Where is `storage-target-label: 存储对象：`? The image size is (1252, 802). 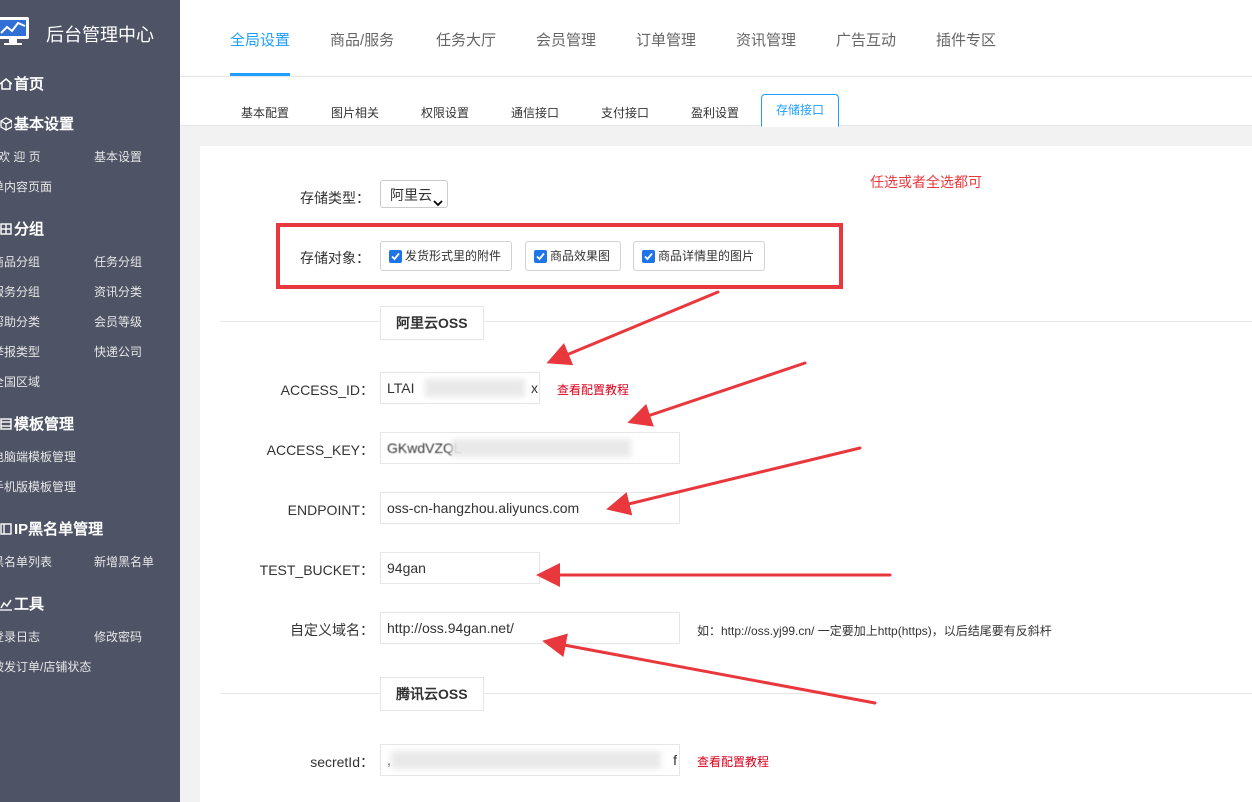 storage-target-label: 存储对象： is located at coordinates (335, 258).